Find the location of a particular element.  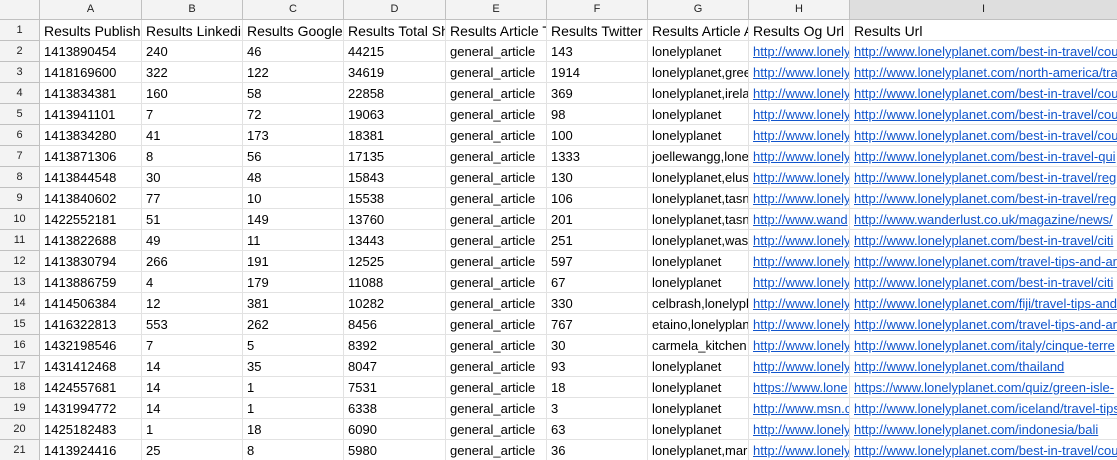

row-header: 14 is located at coordinates (20, 303).